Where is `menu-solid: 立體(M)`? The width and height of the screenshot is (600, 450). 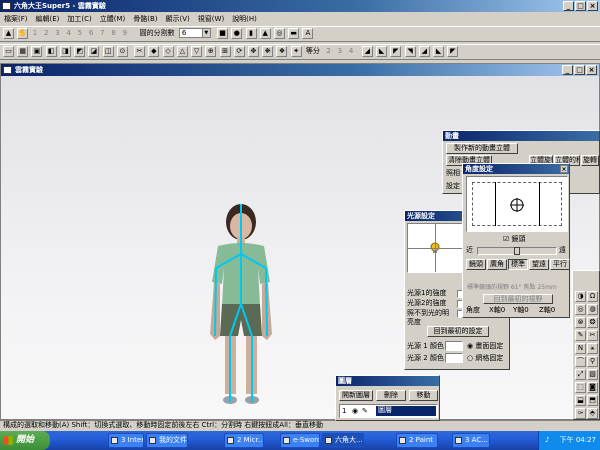 menu-solid: 立體(M) is located at coordinates (113, 19).